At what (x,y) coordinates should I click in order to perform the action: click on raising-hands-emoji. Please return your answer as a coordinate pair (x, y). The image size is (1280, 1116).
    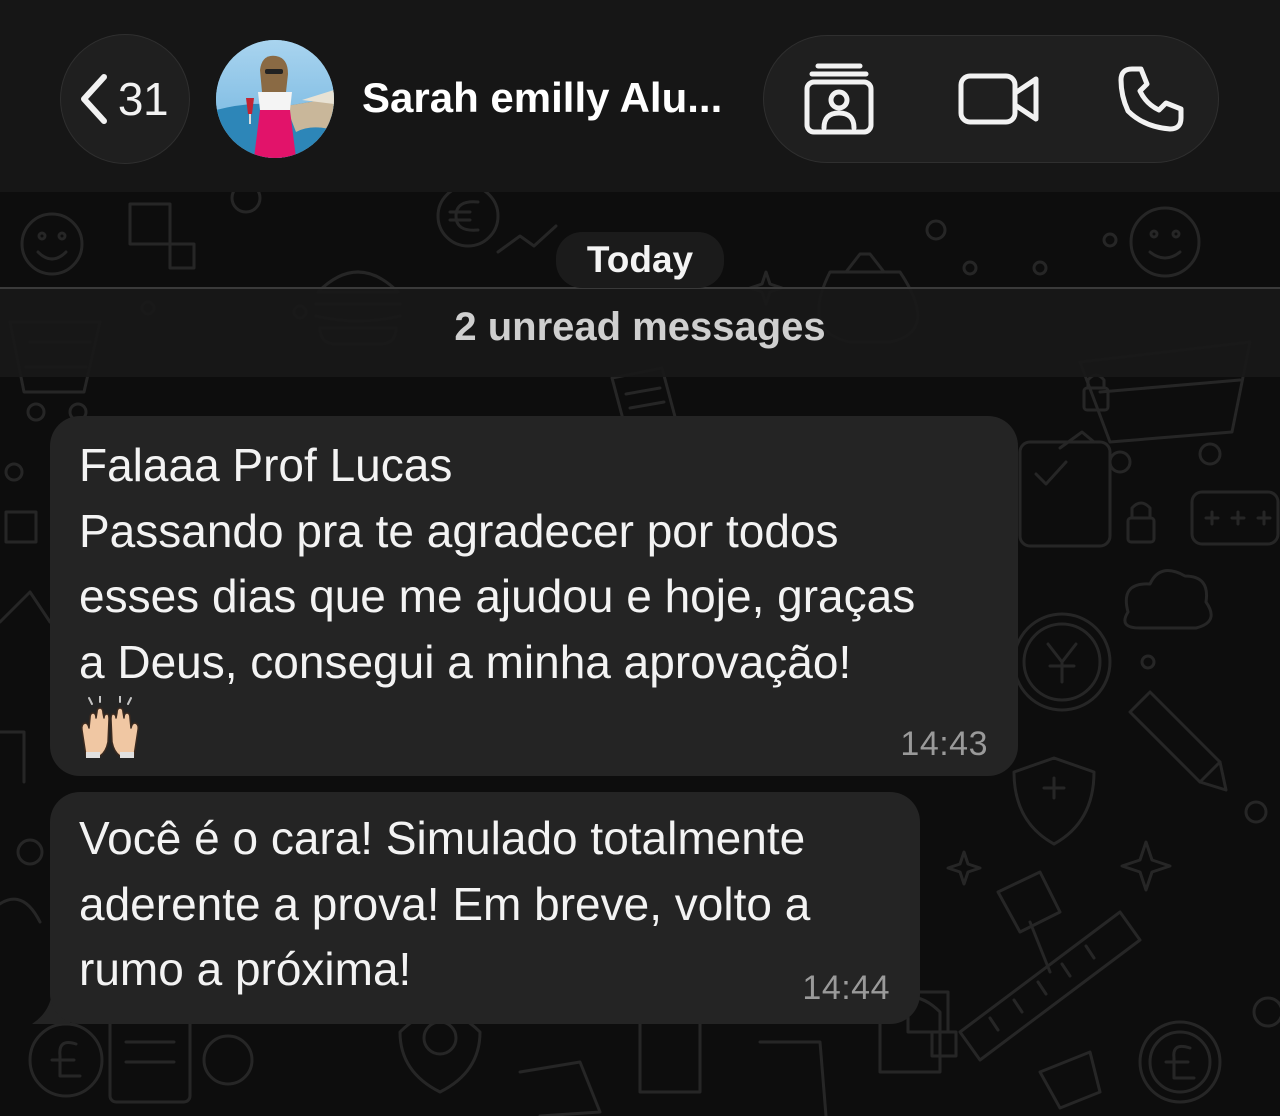
    Looking at the image, I should click on (110, 729).